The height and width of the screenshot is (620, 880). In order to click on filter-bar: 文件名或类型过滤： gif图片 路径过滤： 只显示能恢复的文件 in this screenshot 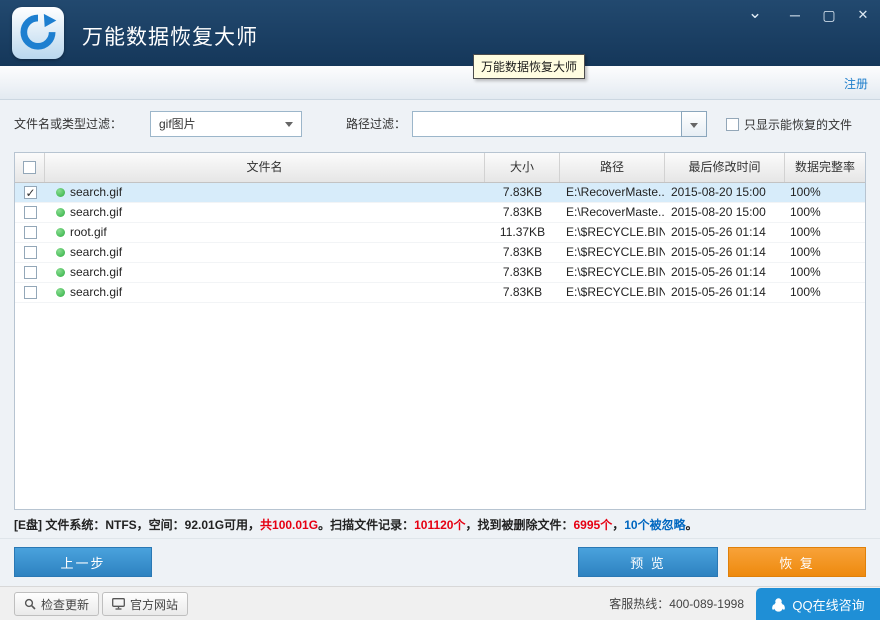, I will do `click(440, 124)`.